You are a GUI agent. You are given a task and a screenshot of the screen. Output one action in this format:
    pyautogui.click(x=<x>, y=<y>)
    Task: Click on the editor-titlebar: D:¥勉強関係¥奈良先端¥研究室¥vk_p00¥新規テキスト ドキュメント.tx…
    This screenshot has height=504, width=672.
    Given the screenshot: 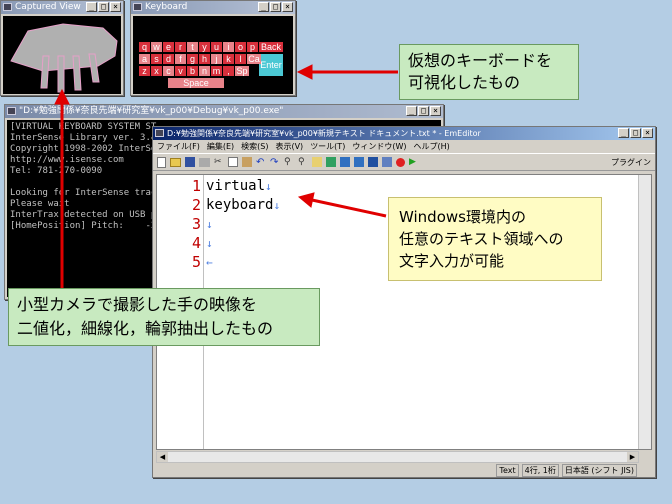 What is the action you would take?
    pyautogui.click(x=404, y=133)
    